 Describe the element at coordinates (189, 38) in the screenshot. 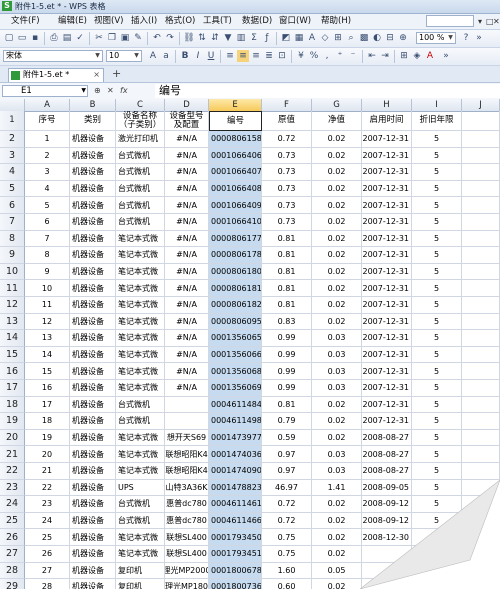

I see `insert-link-icon: ⛓` at that location.